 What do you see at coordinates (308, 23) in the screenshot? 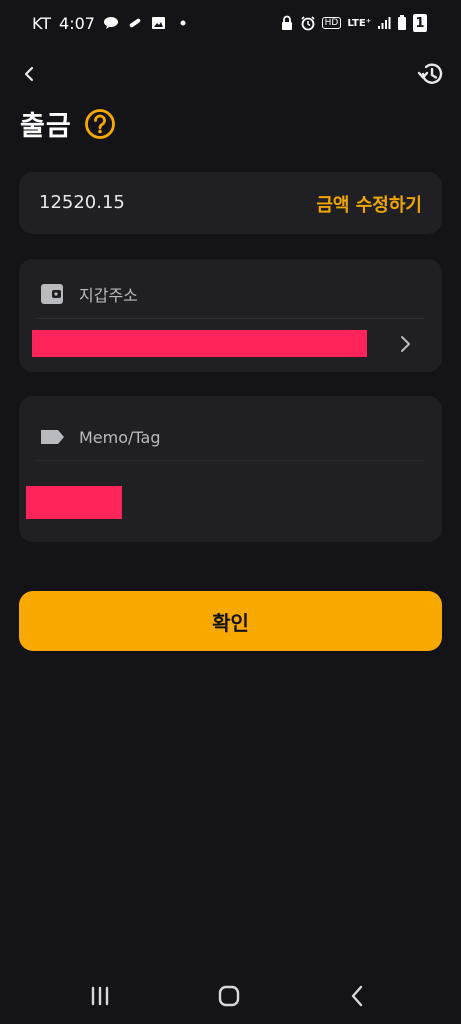
I see `alarm-icon` at bounding box center [308, 23].